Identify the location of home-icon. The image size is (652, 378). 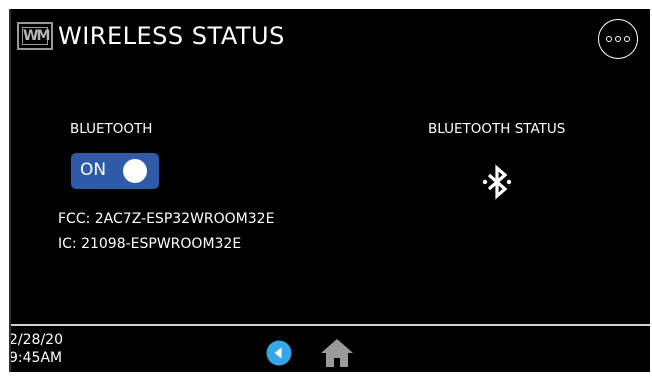
(337, 353).